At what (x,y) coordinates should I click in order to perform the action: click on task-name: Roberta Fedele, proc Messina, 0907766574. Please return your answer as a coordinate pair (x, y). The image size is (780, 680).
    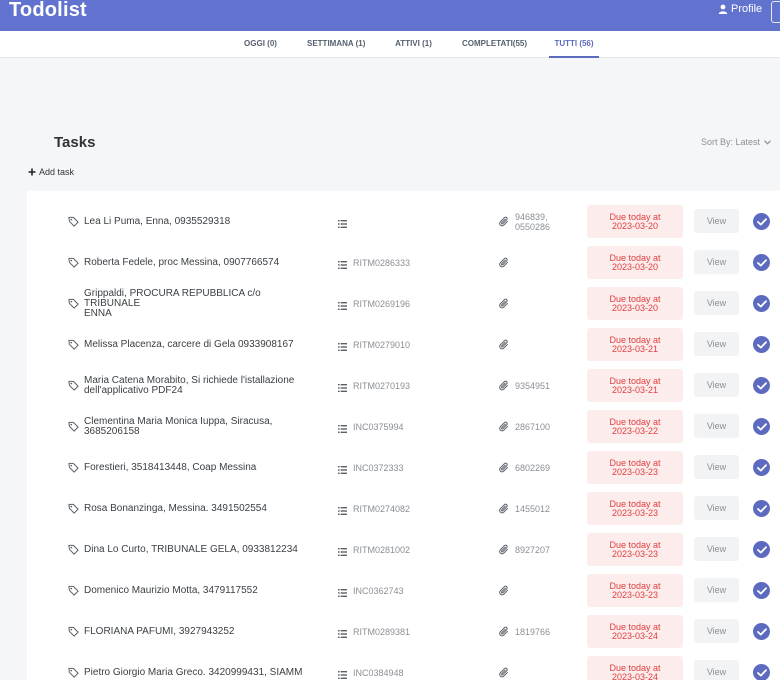
    Looking at the image, I should click on (182, 262).